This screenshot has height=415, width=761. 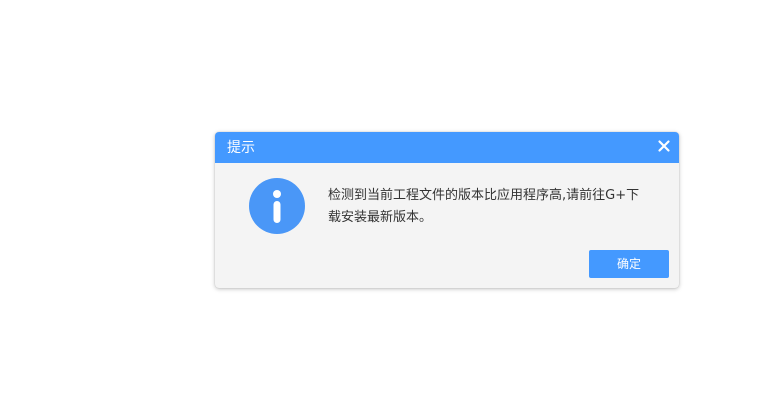 I want to click on info-icon, so click(x=277, y=206).